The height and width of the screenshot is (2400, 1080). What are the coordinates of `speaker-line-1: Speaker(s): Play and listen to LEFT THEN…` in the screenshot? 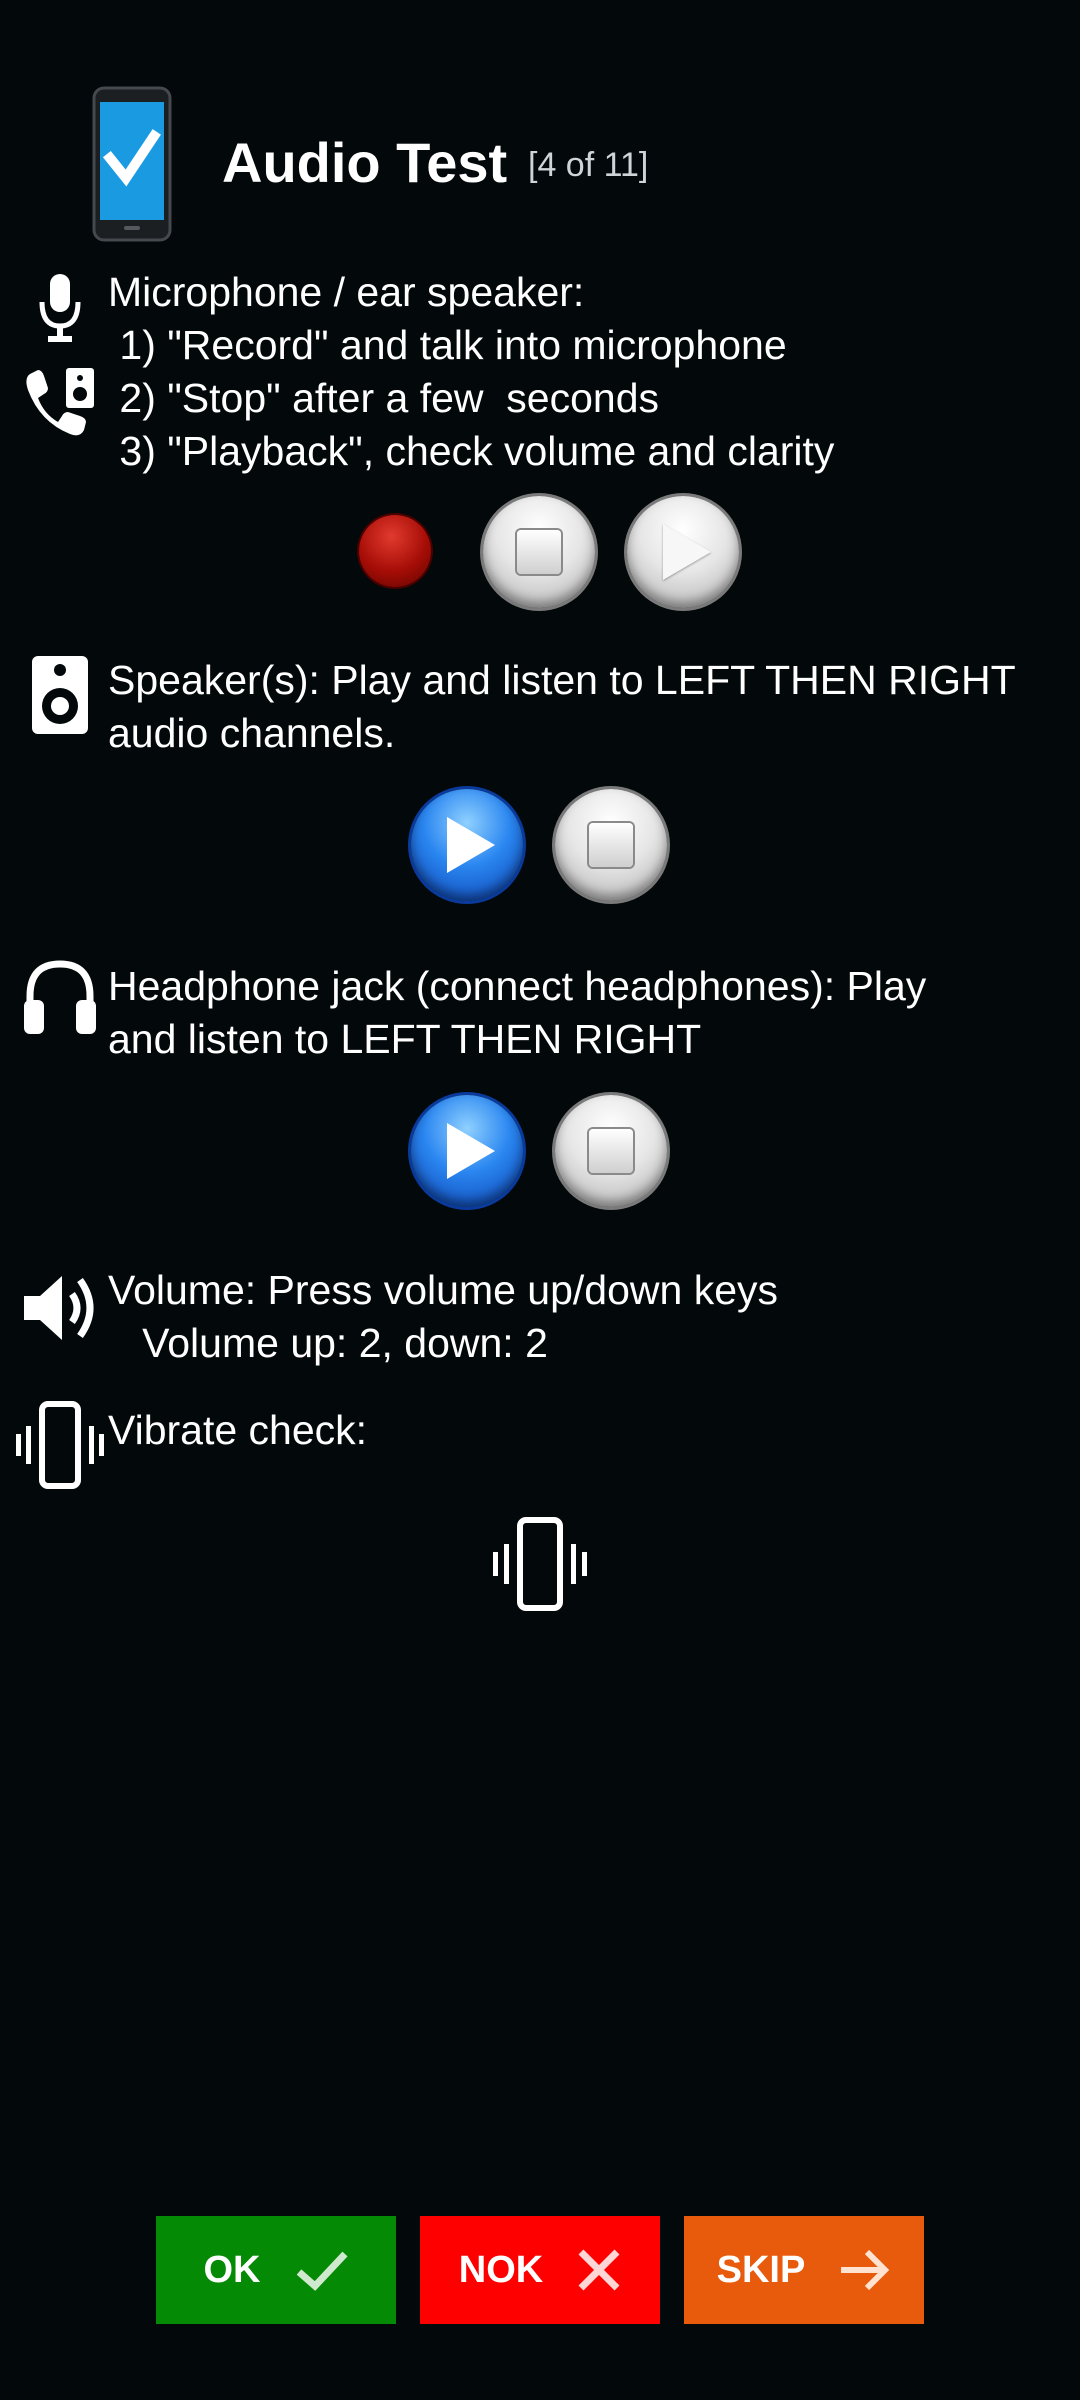 It's located at (562, 680).